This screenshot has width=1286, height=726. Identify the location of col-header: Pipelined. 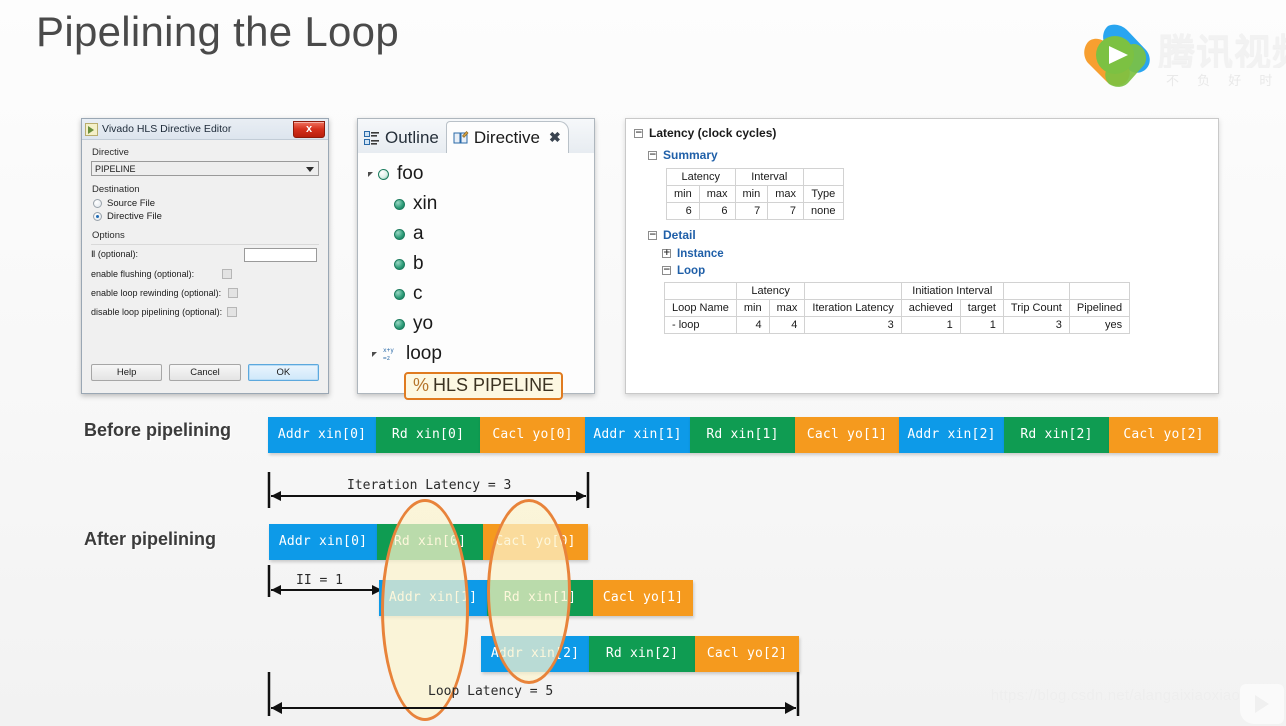
(1099, 308).